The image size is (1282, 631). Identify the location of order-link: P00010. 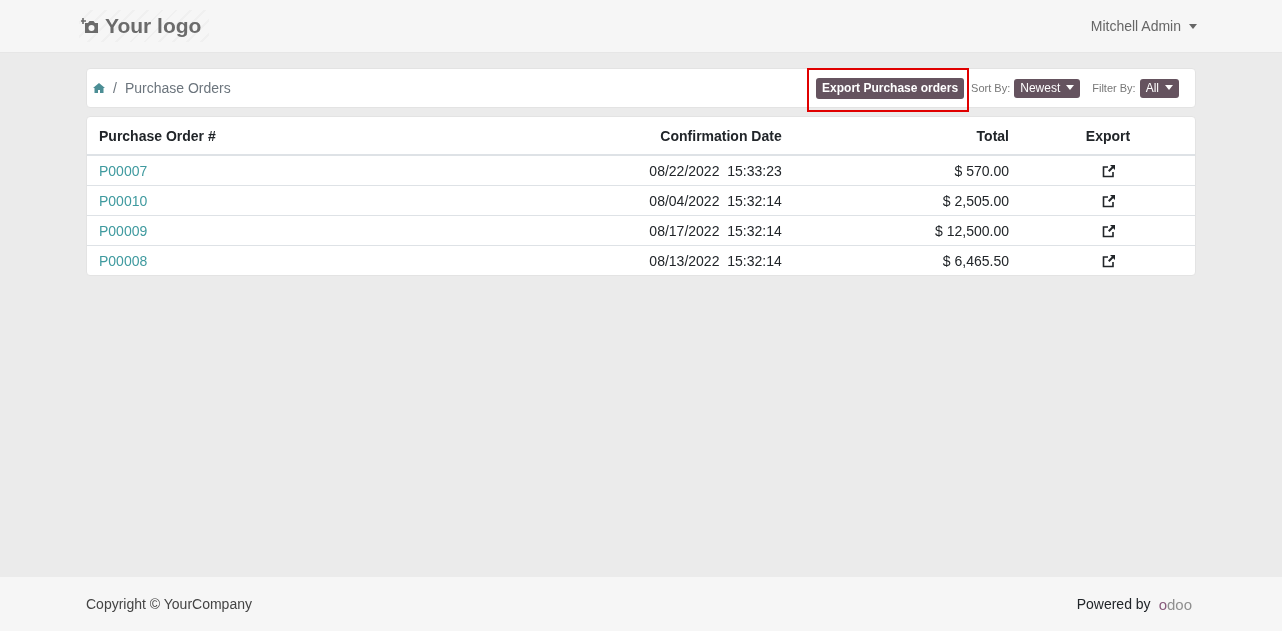
(123, 200).